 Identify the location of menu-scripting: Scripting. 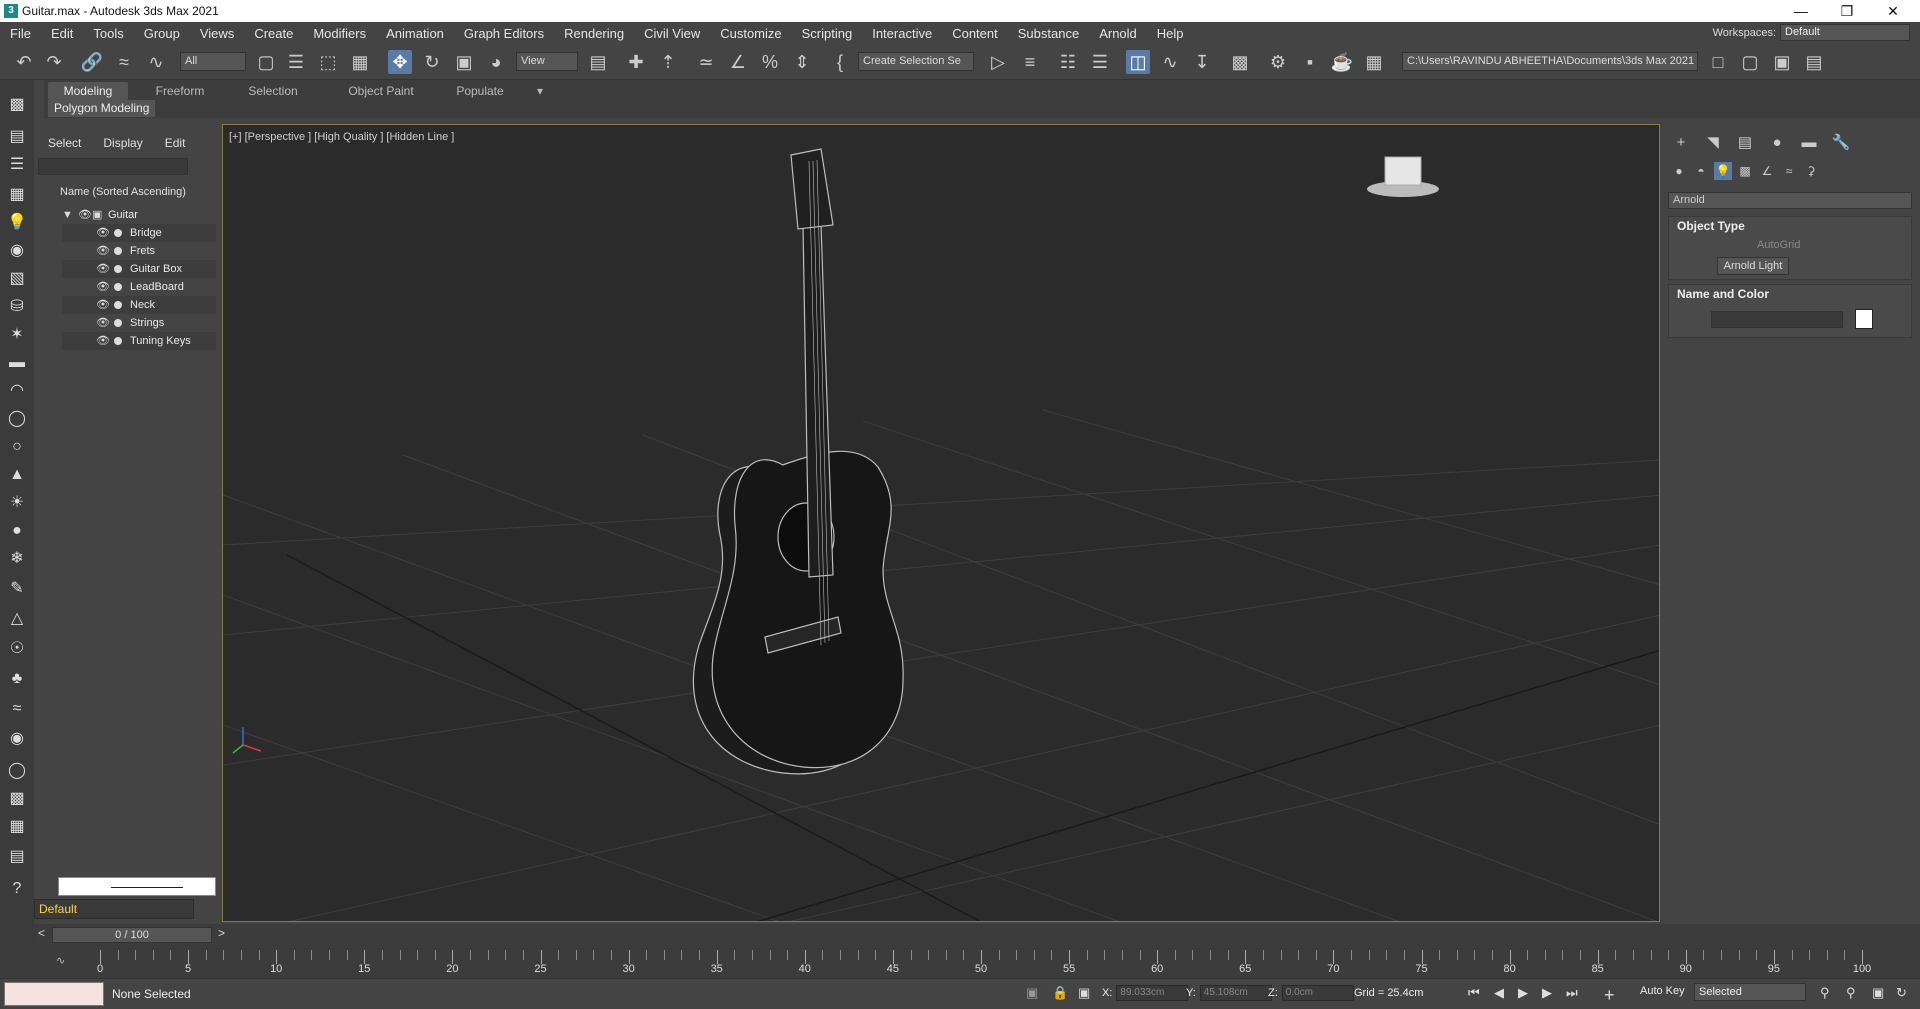
(827, 33).